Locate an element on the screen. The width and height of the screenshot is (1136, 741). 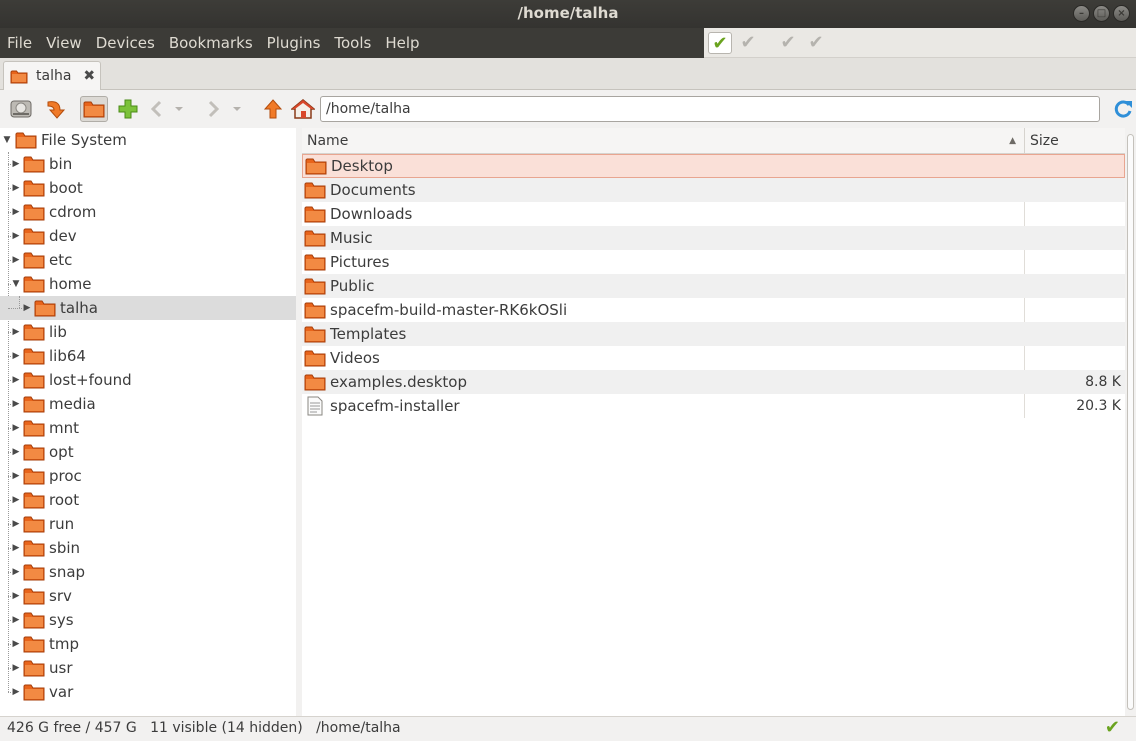
tree-label: etc is located at coordinates (61, 260).